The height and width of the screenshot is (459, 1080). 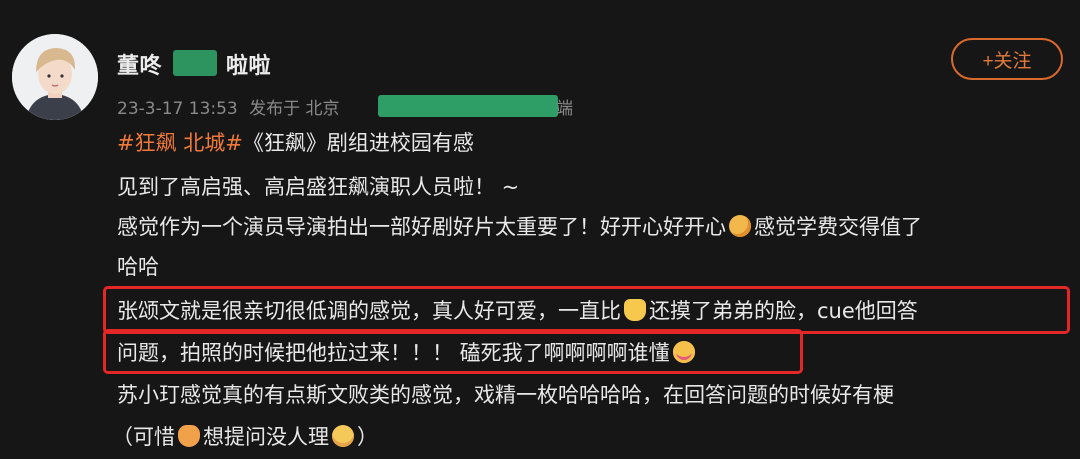 I want to click on post-line-4: 哈哈, so click(x=138, y=267).